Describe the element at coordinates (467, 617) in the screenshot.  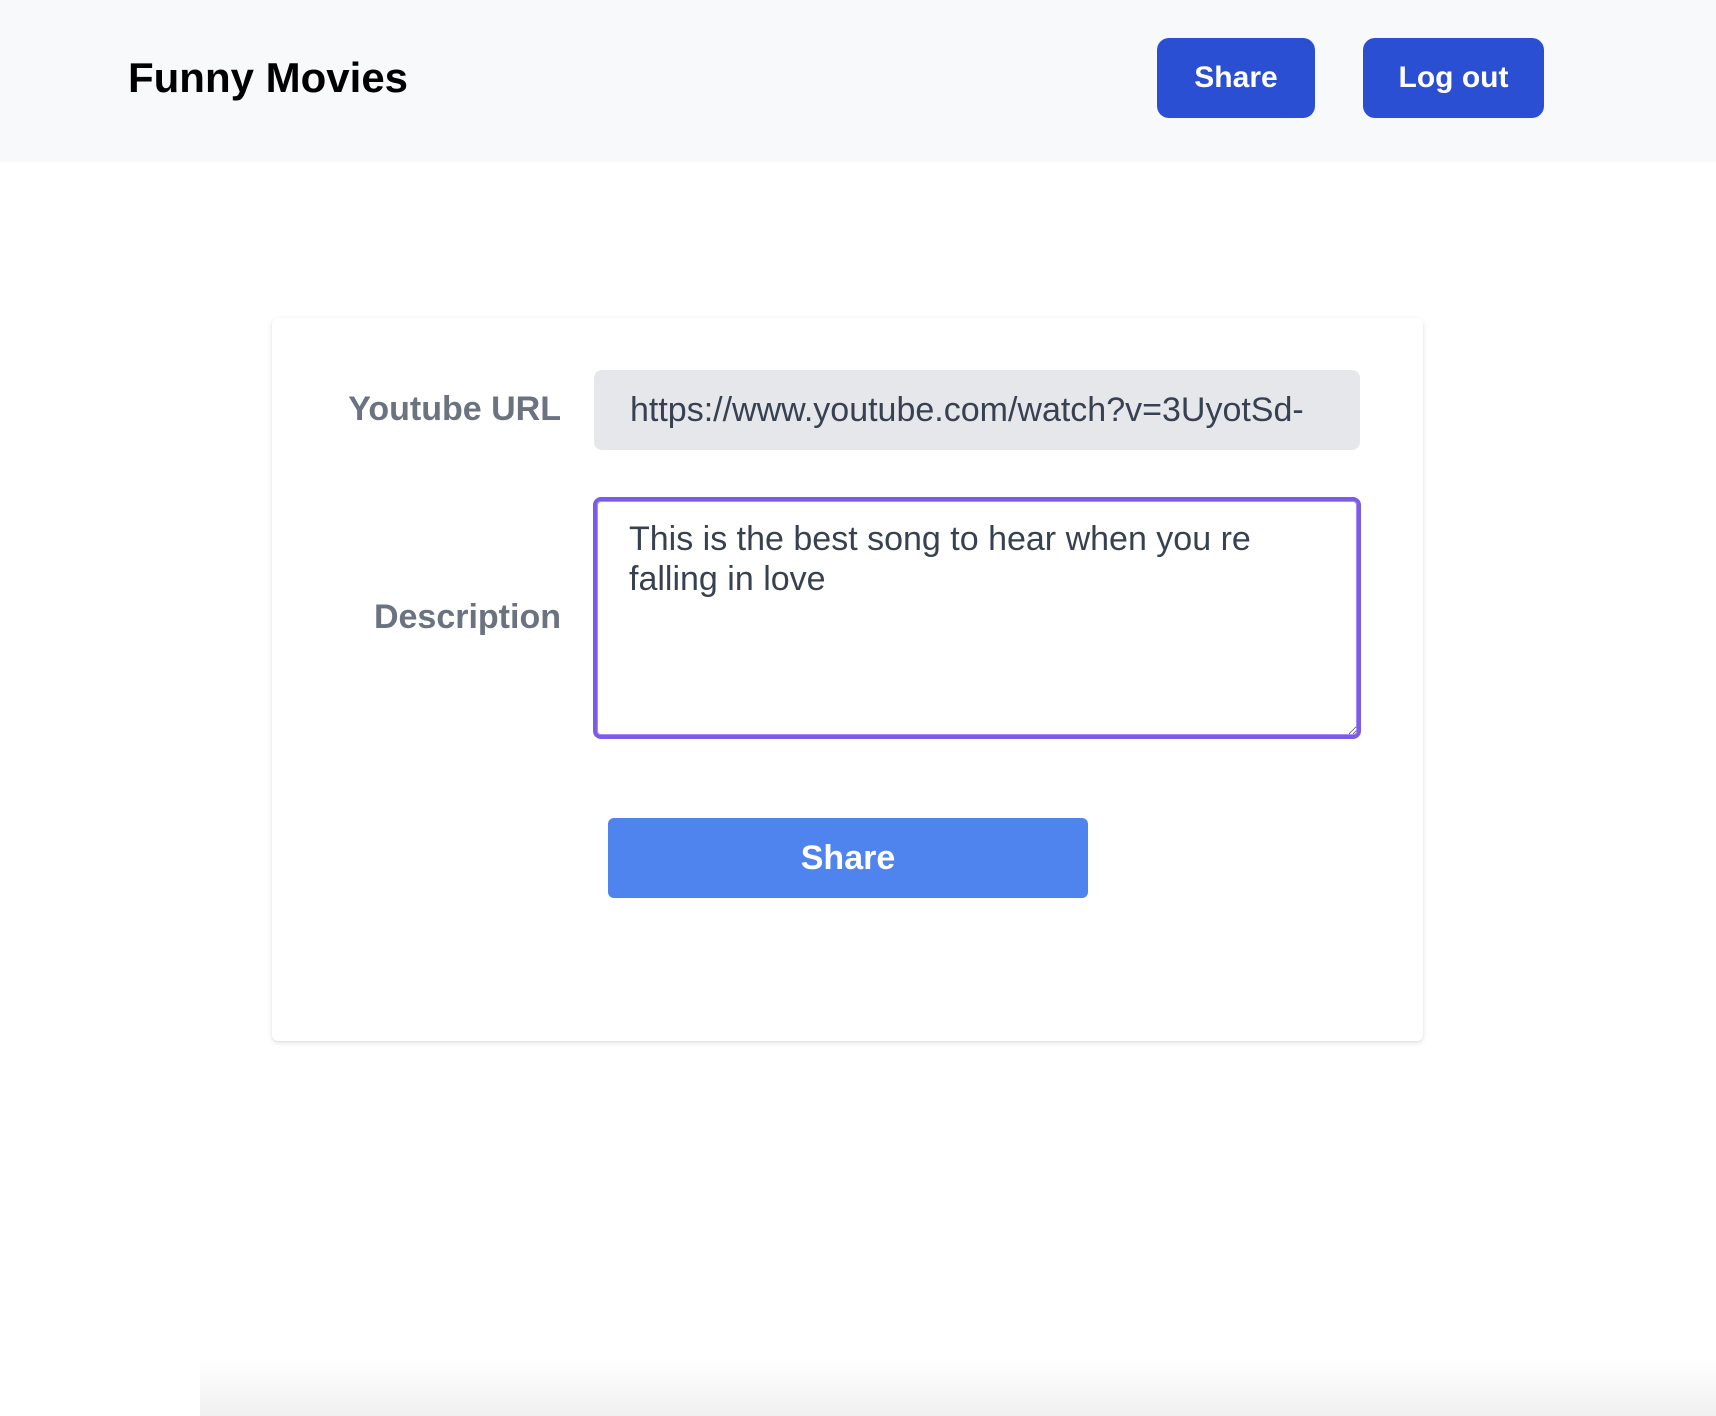
I see `description-label: Description` at that location.